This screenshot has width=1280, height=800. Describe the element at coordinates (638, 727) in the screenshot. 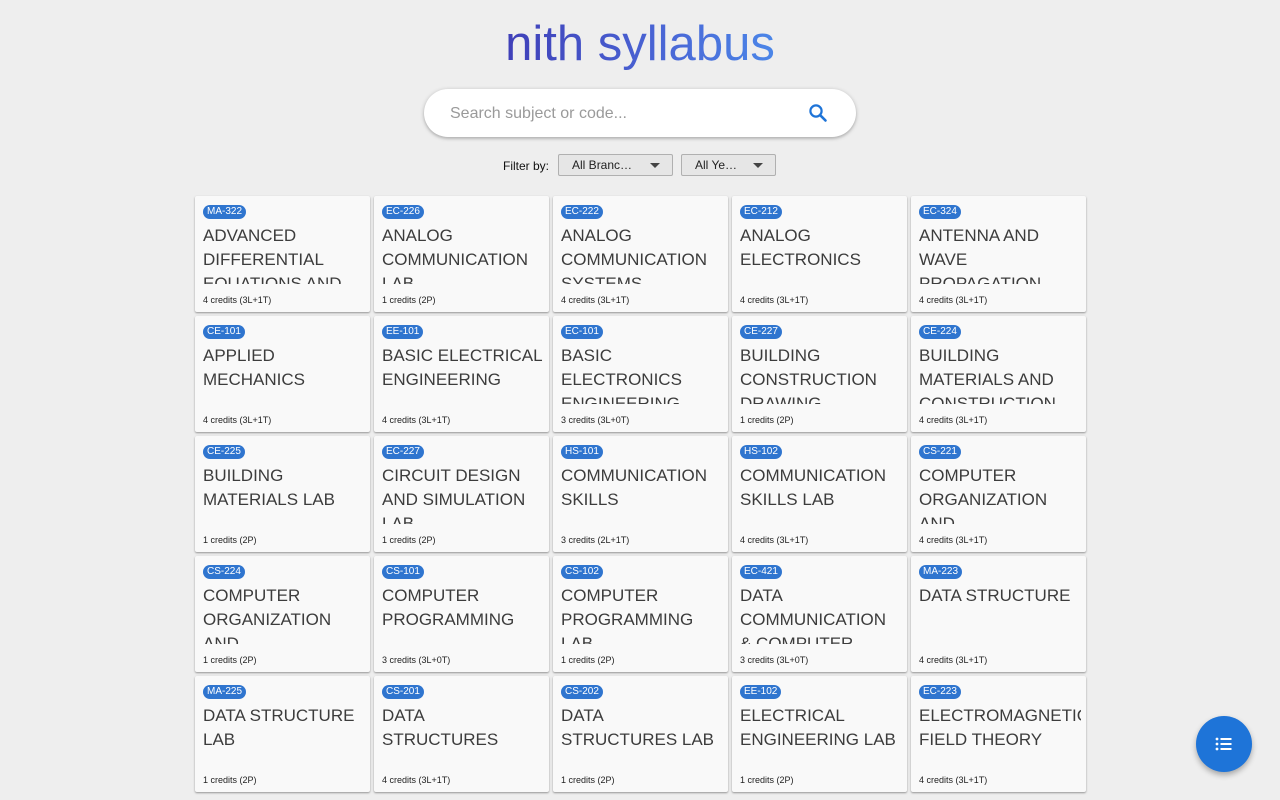

I see `subject-name: Data Structures Lab` at that location.